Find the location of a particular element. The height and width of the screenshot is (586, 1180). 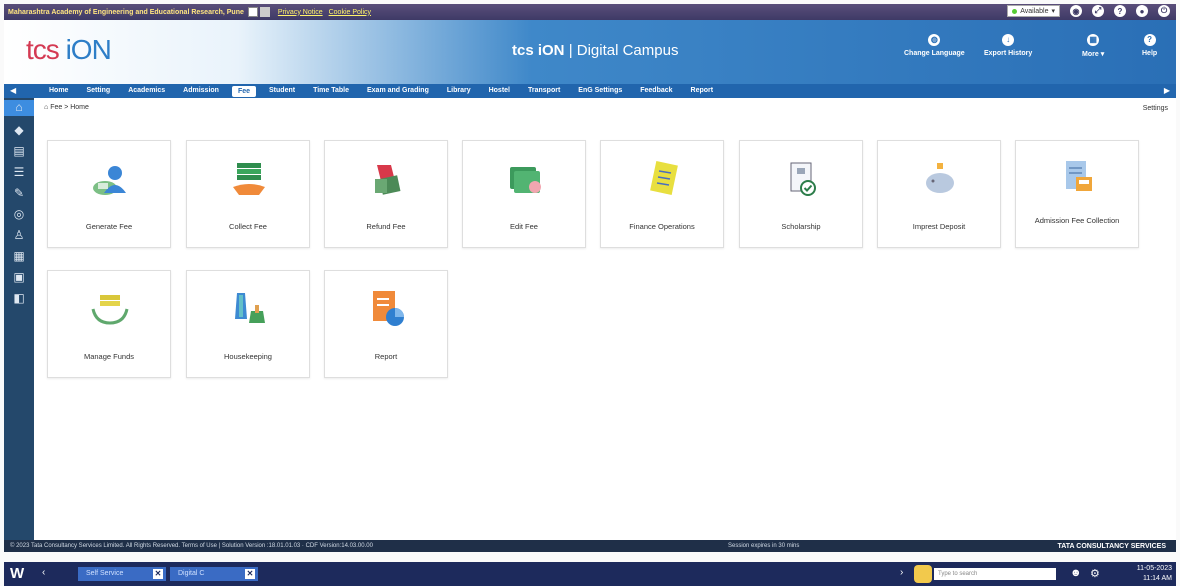

tcs-ion-logo: tcs iON is located at coordinates (69, 50).